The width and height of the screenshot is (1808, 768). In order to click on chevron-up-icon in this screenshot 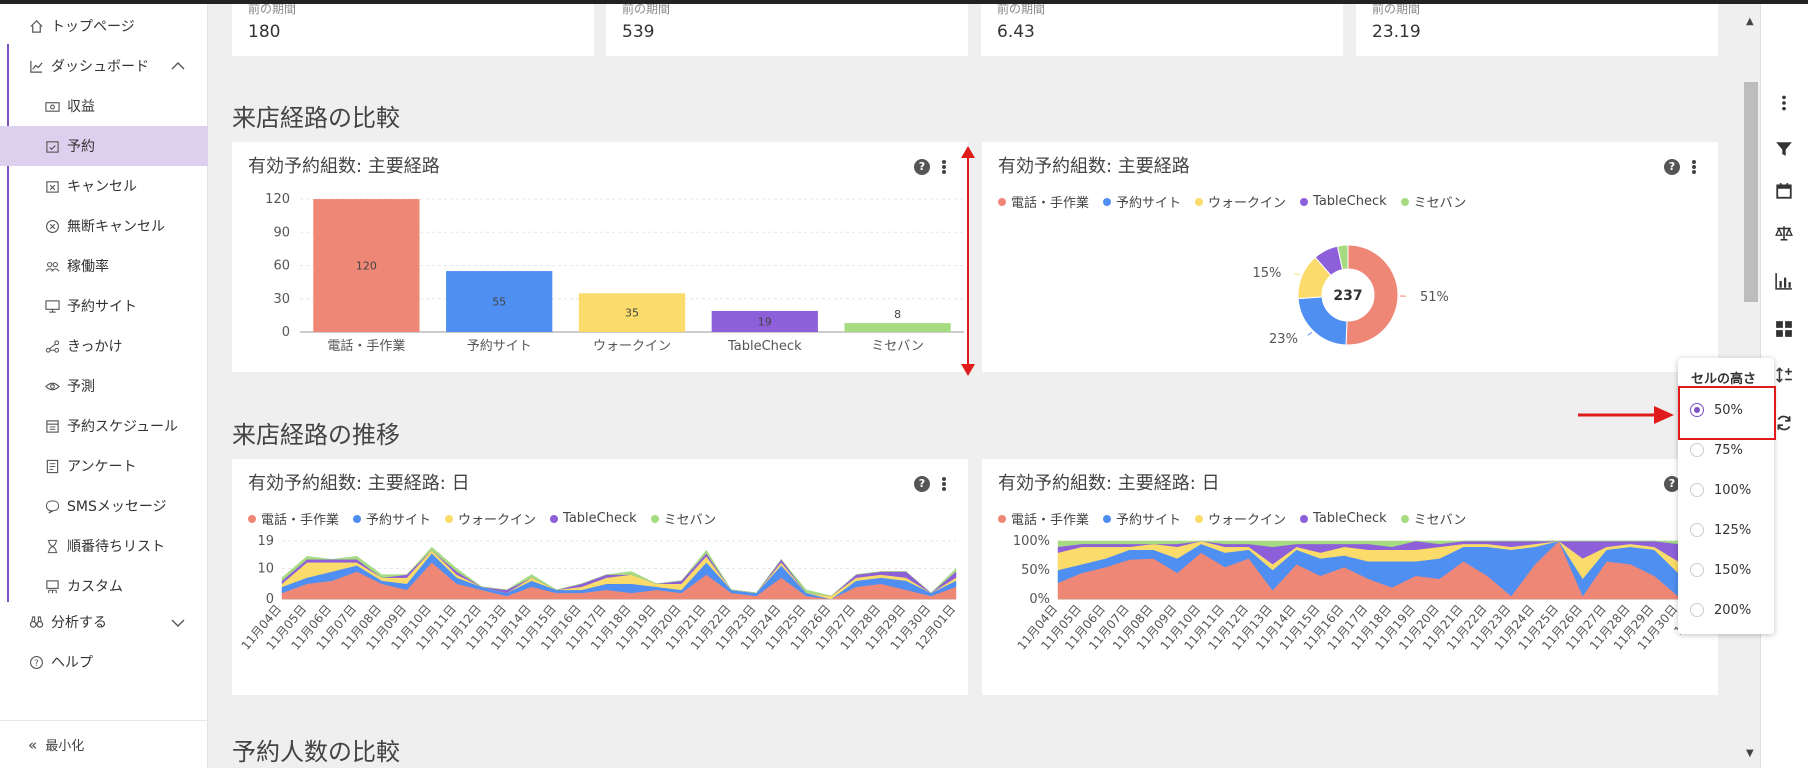, I will do `click(178, 66)`.